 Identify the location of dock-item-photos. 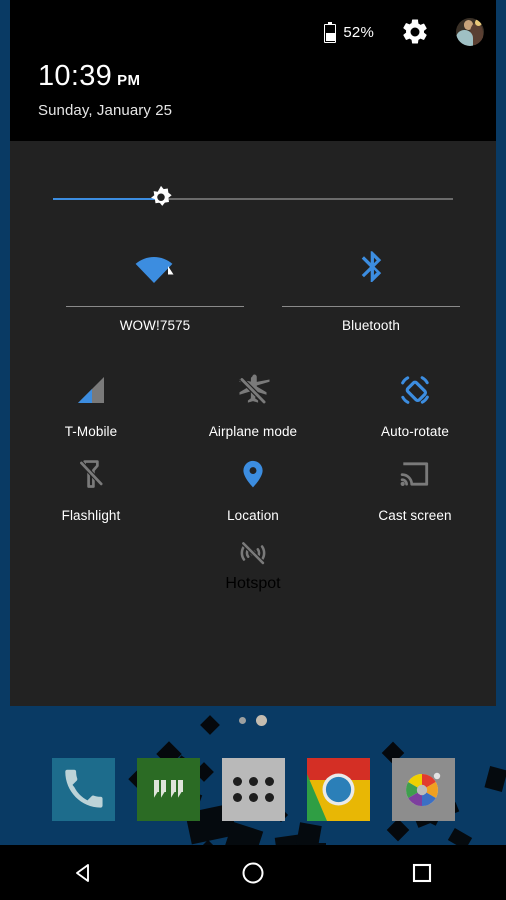
(423, 789).